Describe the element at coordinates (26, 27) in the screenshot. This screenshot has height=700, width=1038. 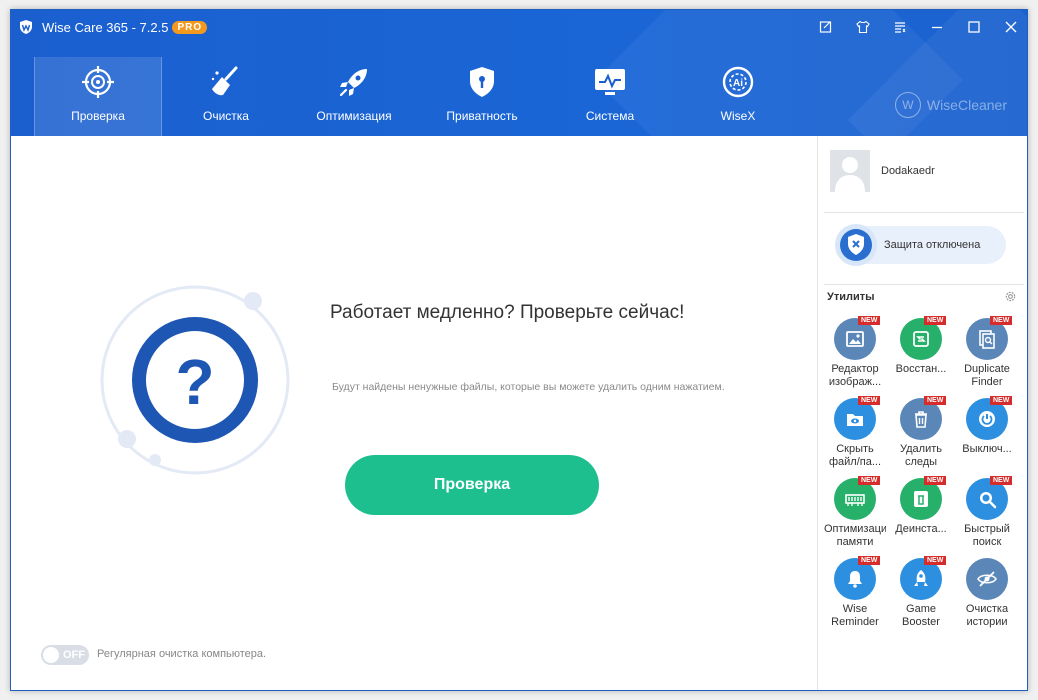
I see `app-logo-icon` at that location.